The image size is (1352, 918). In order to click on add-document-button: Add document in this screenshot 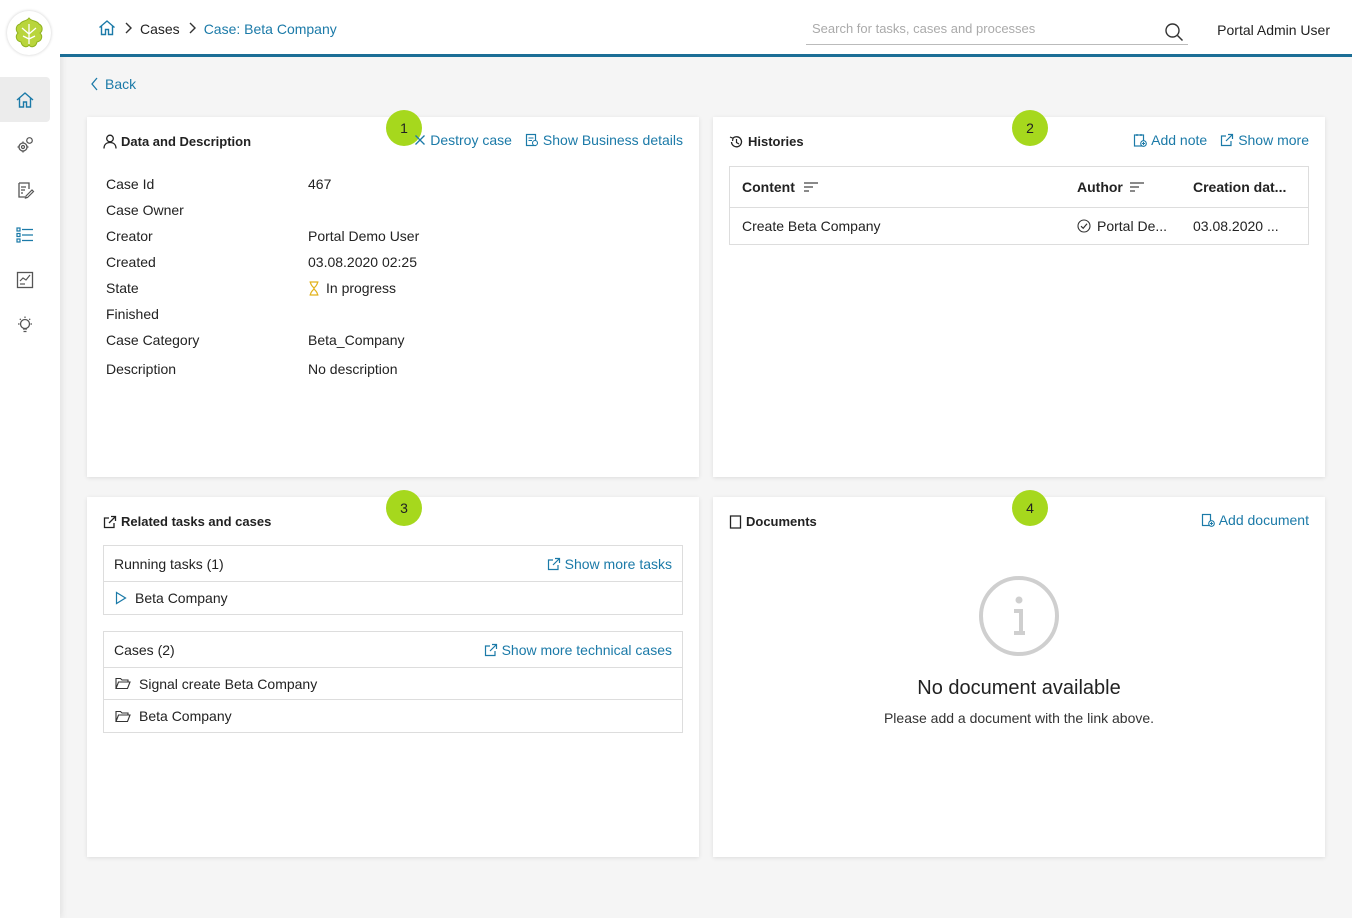, I will do `click(1255, 520)`.